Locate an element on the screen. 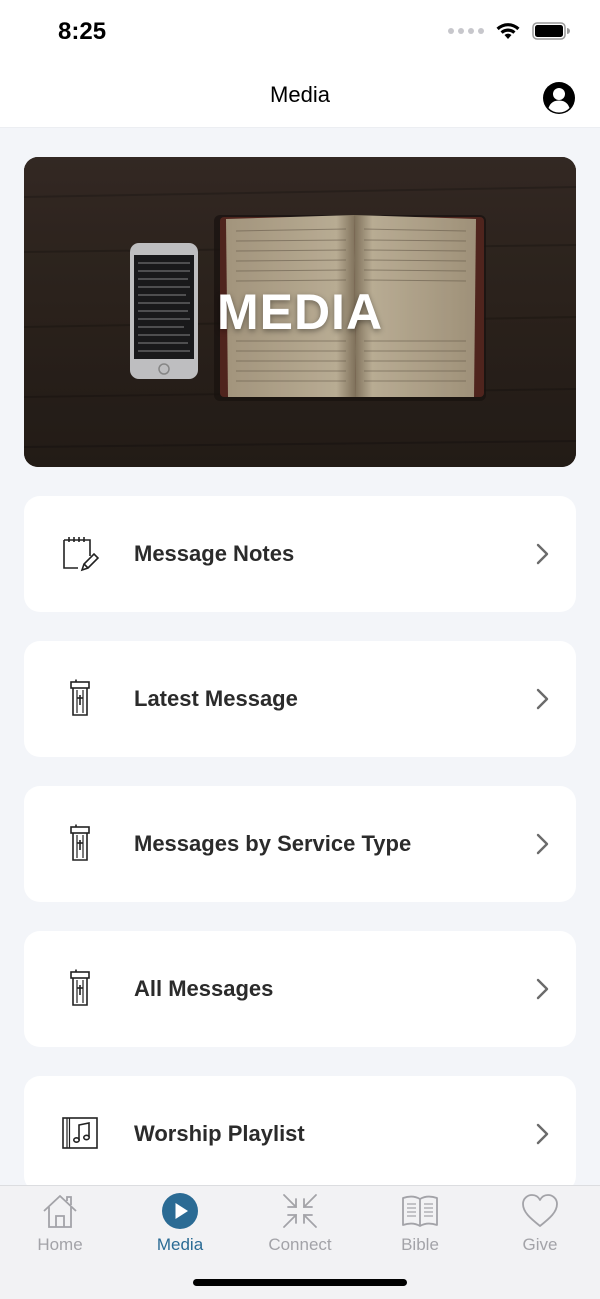 This screenshot has width=600, height=1299. profile-icon is located at coordinates (559, 98).